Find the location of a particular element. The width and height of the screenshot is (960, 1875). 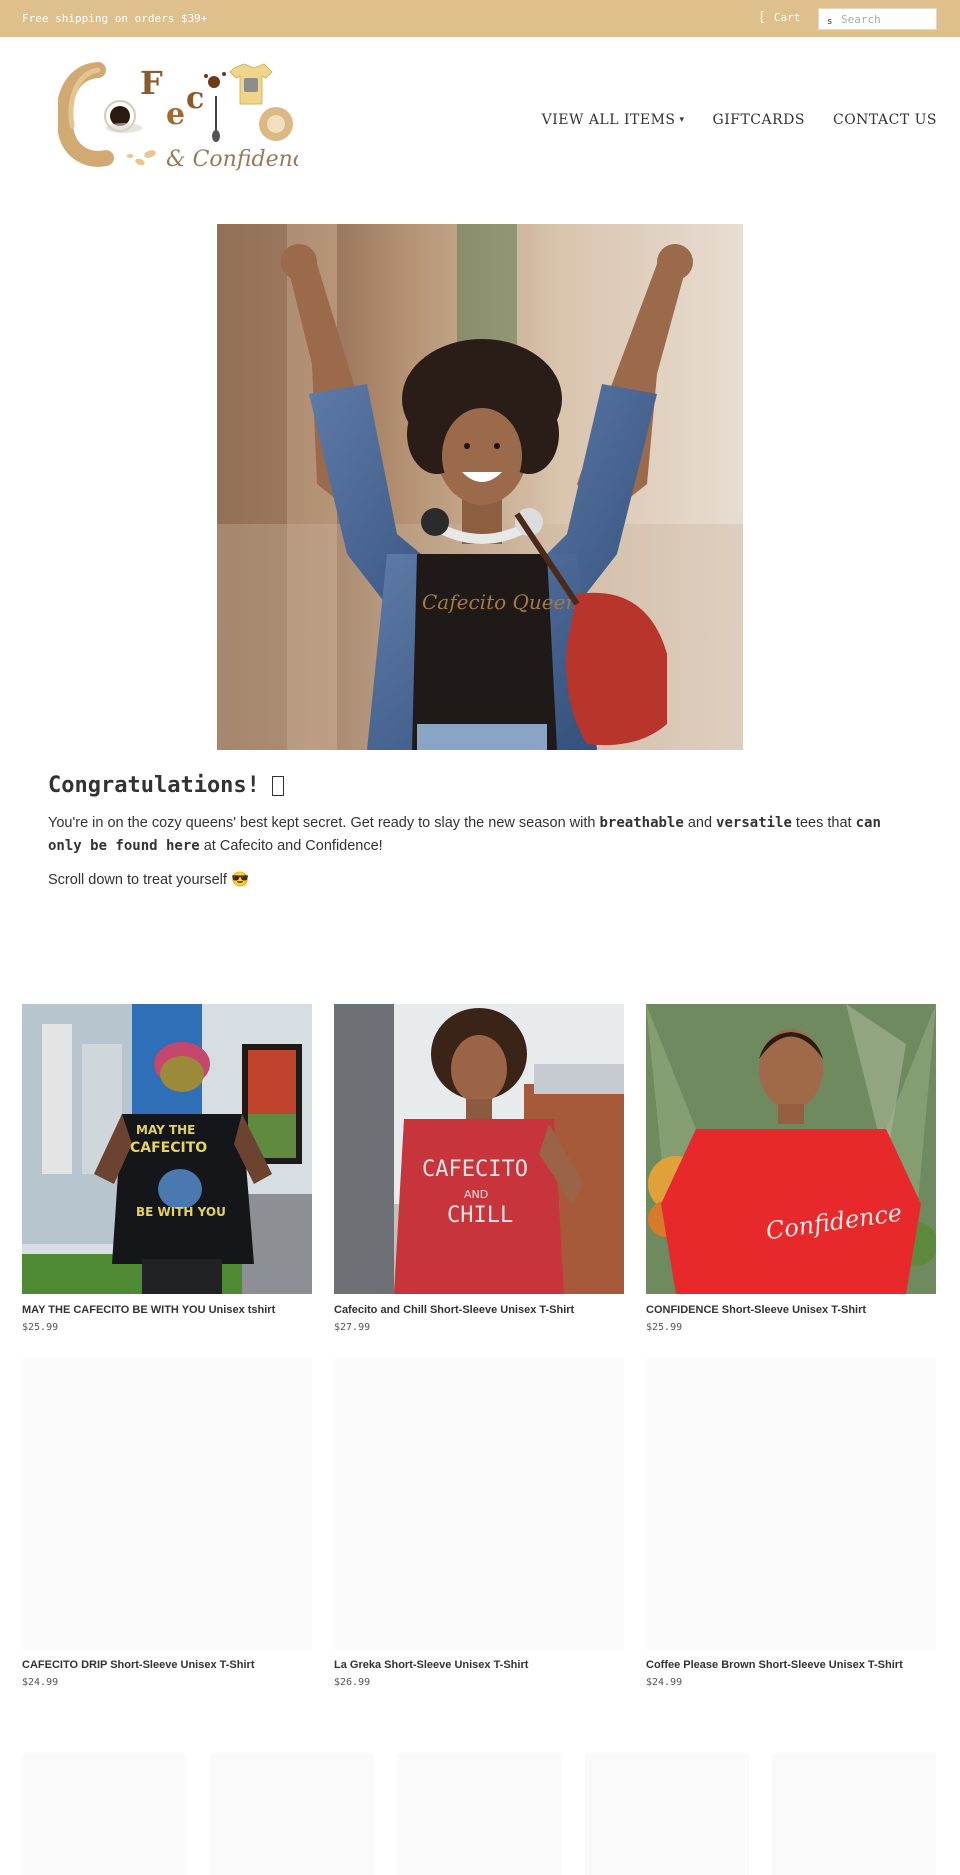

chevron-down-icon: ▾ is located at coordinates (682, 120).